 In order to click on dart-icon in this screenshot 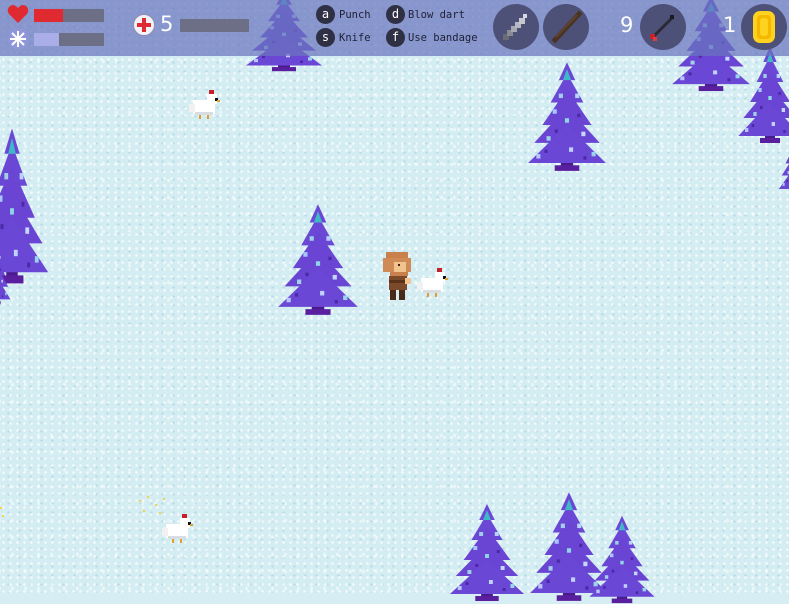, I will do `click(662, 28)`.